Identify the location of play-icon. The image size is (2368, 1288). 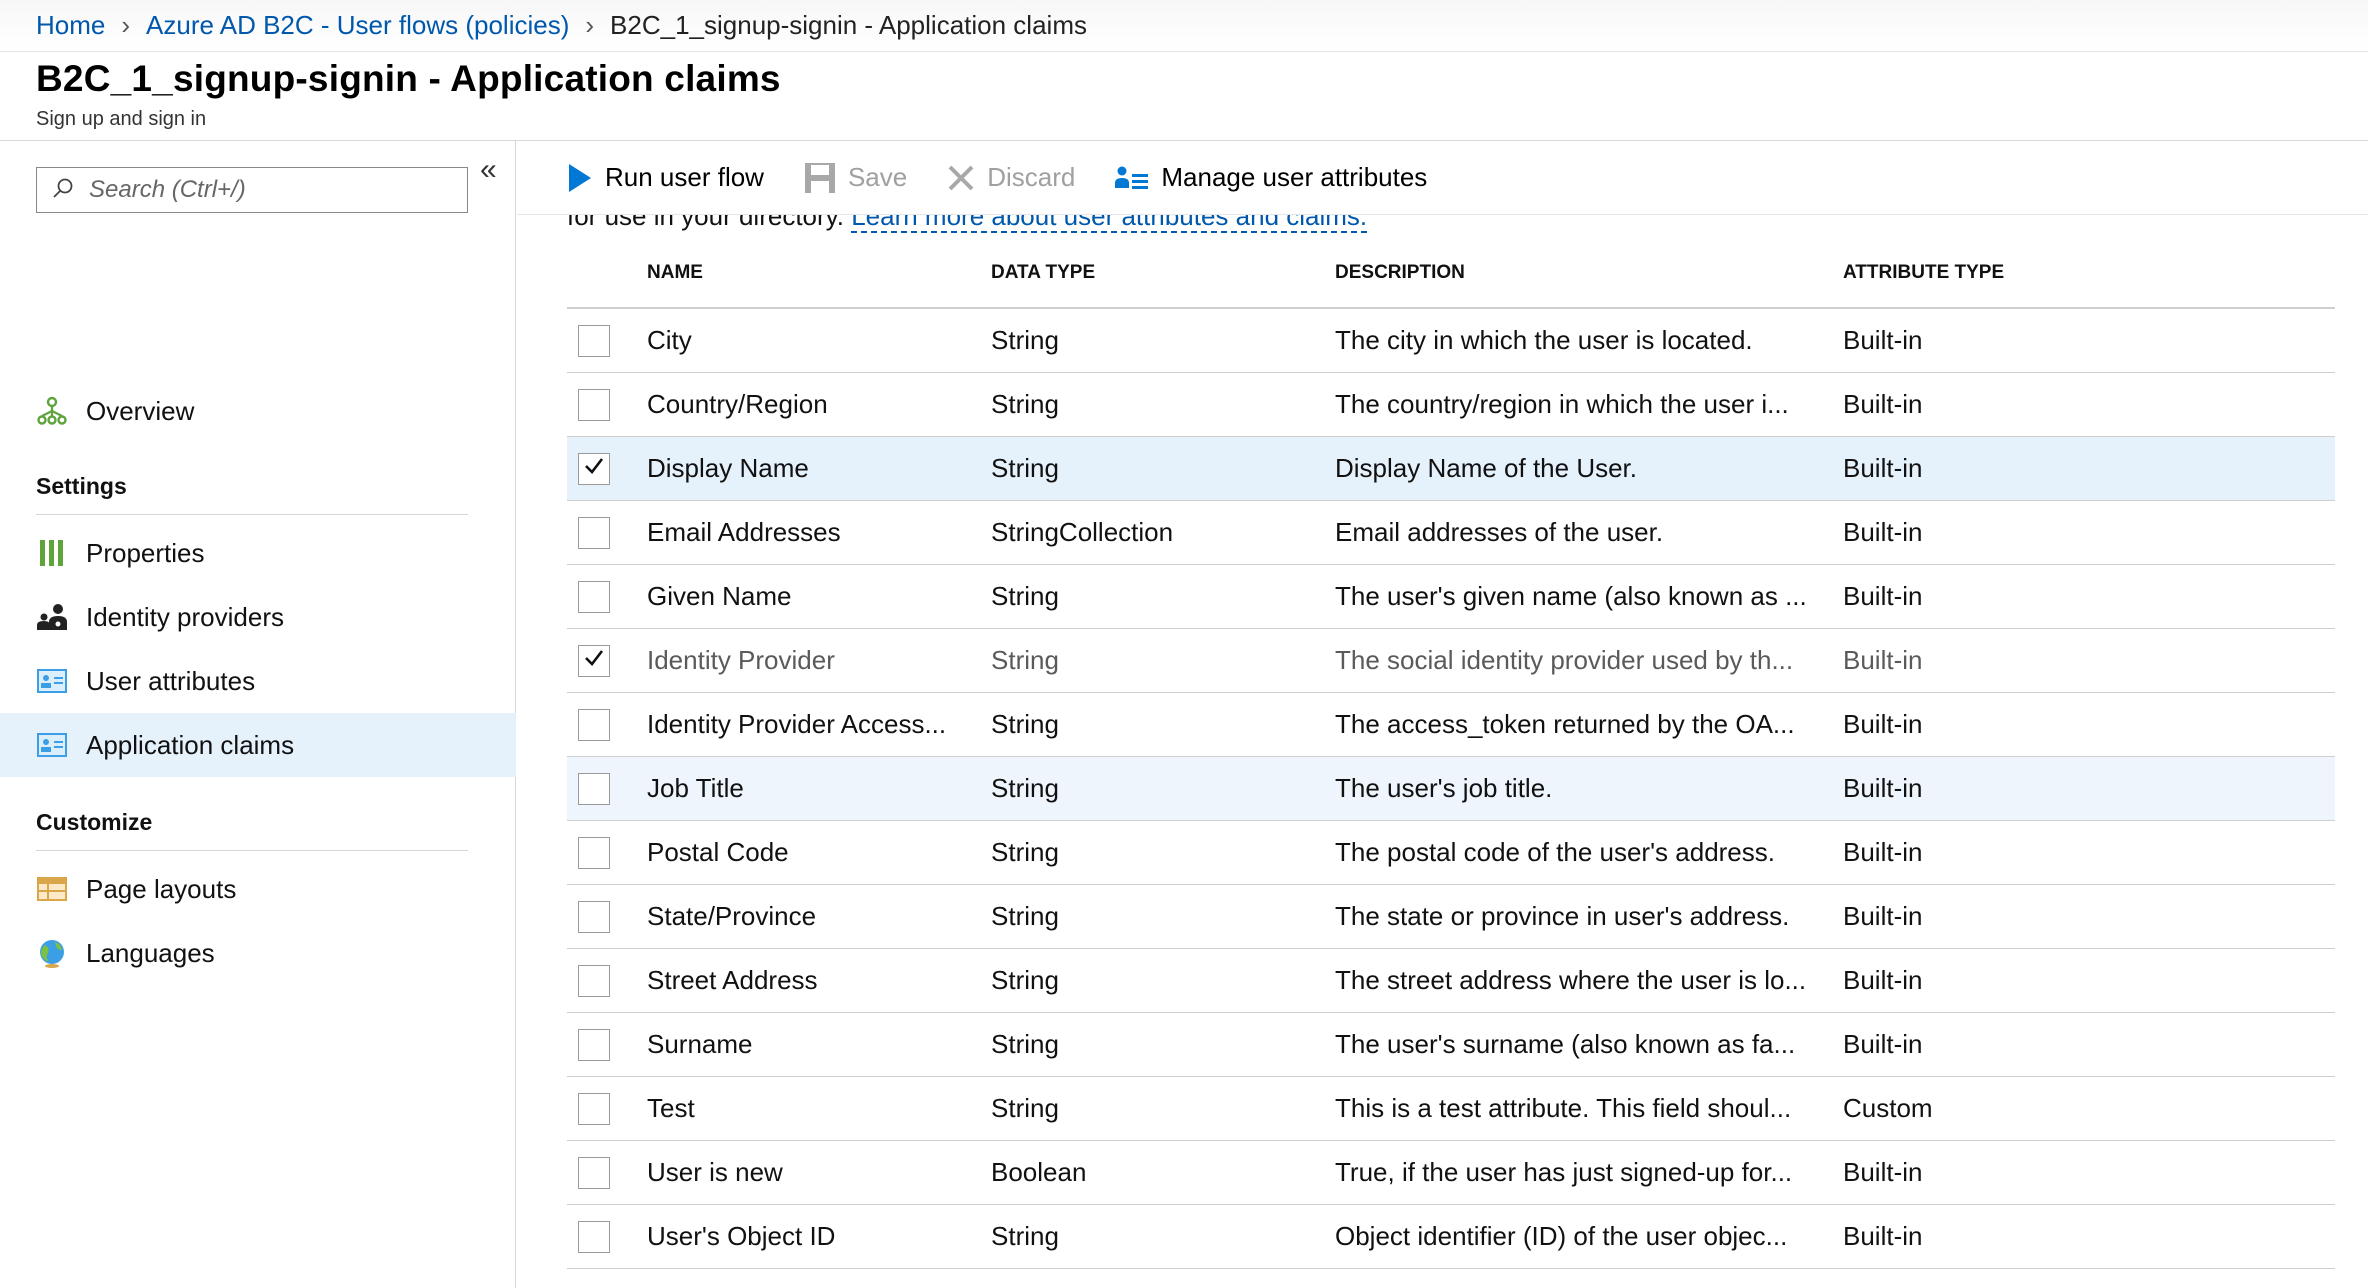
(580, 178).